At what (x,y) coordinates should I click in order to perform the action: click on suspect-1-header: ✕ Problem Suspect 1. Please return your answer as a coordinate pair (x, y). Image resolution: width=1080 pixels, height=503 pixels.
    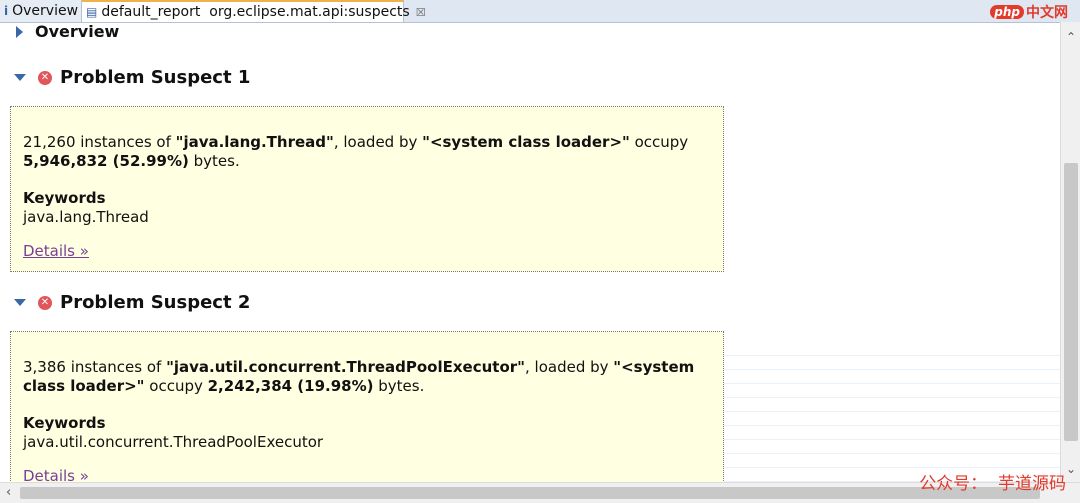
    Looking at the image, I should click on (132, 77).